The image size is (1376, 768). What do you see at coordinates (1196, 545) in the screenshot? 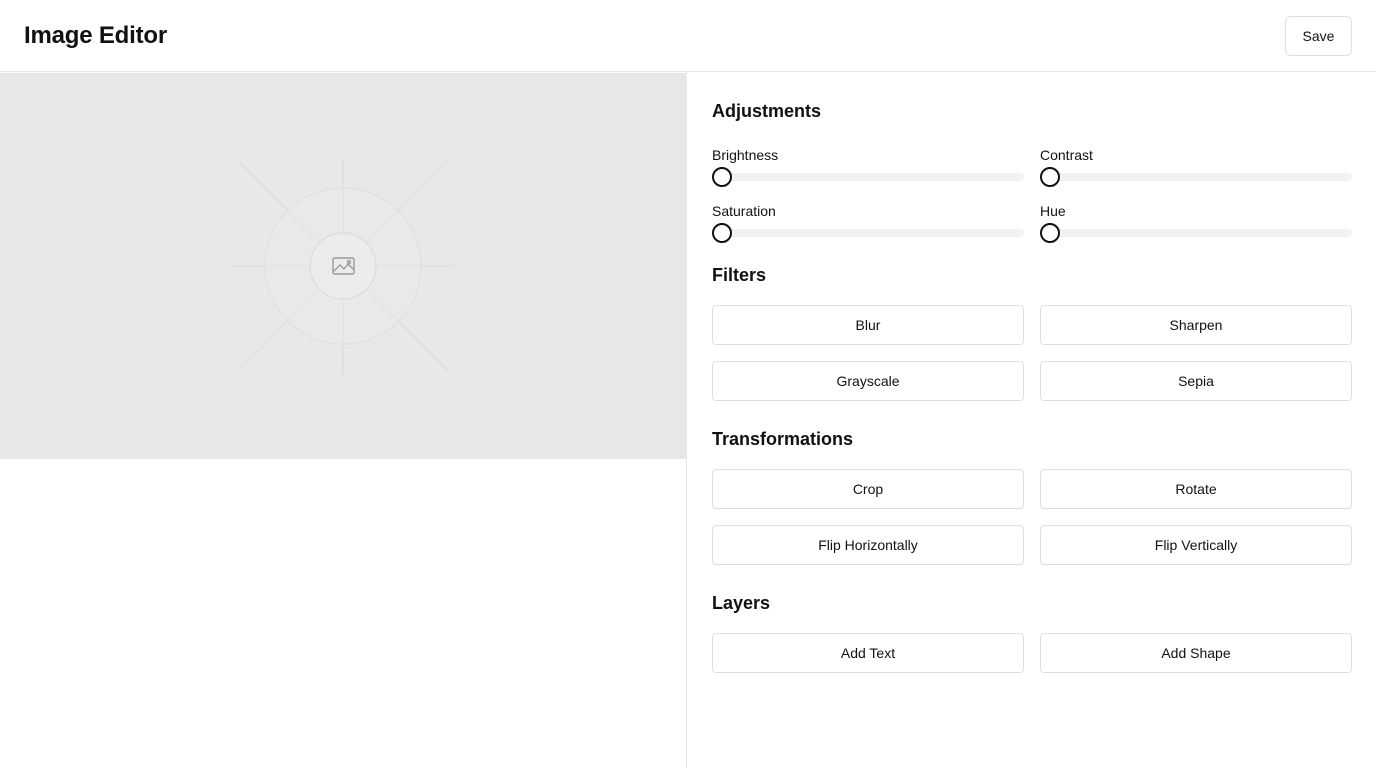
I see `flip-vertically-button: Flip Vertically` at bounding box center [1196, 545].